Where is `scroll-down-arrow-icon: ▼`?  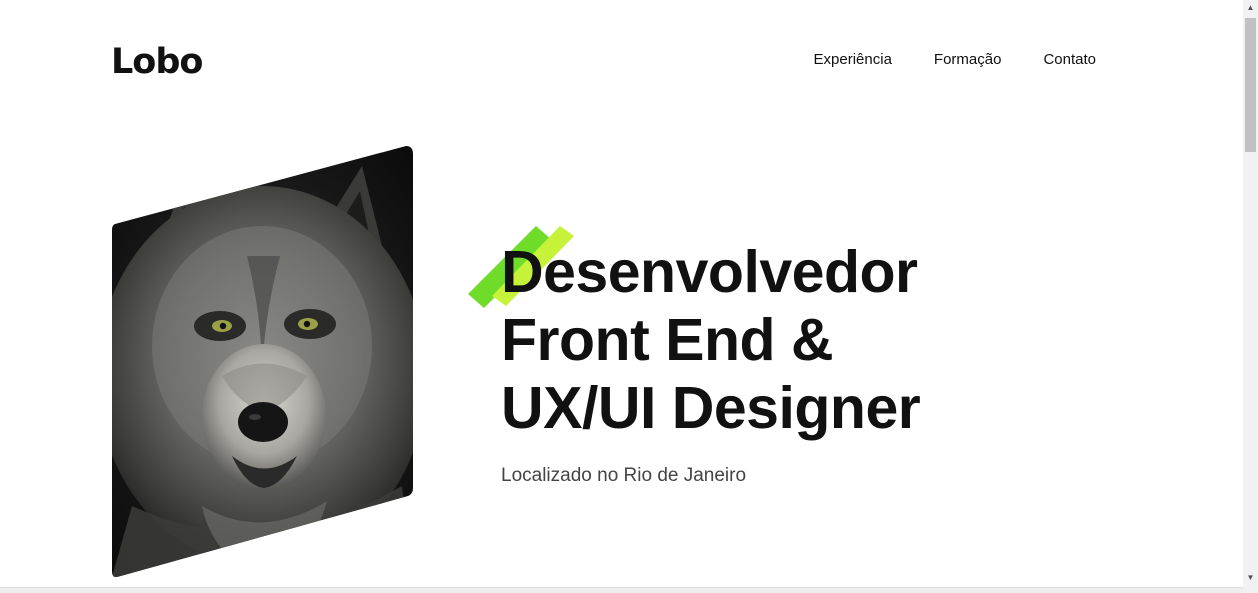
scroll-down-arrow-icon: ▼ is located at coordinates (1250, 577).